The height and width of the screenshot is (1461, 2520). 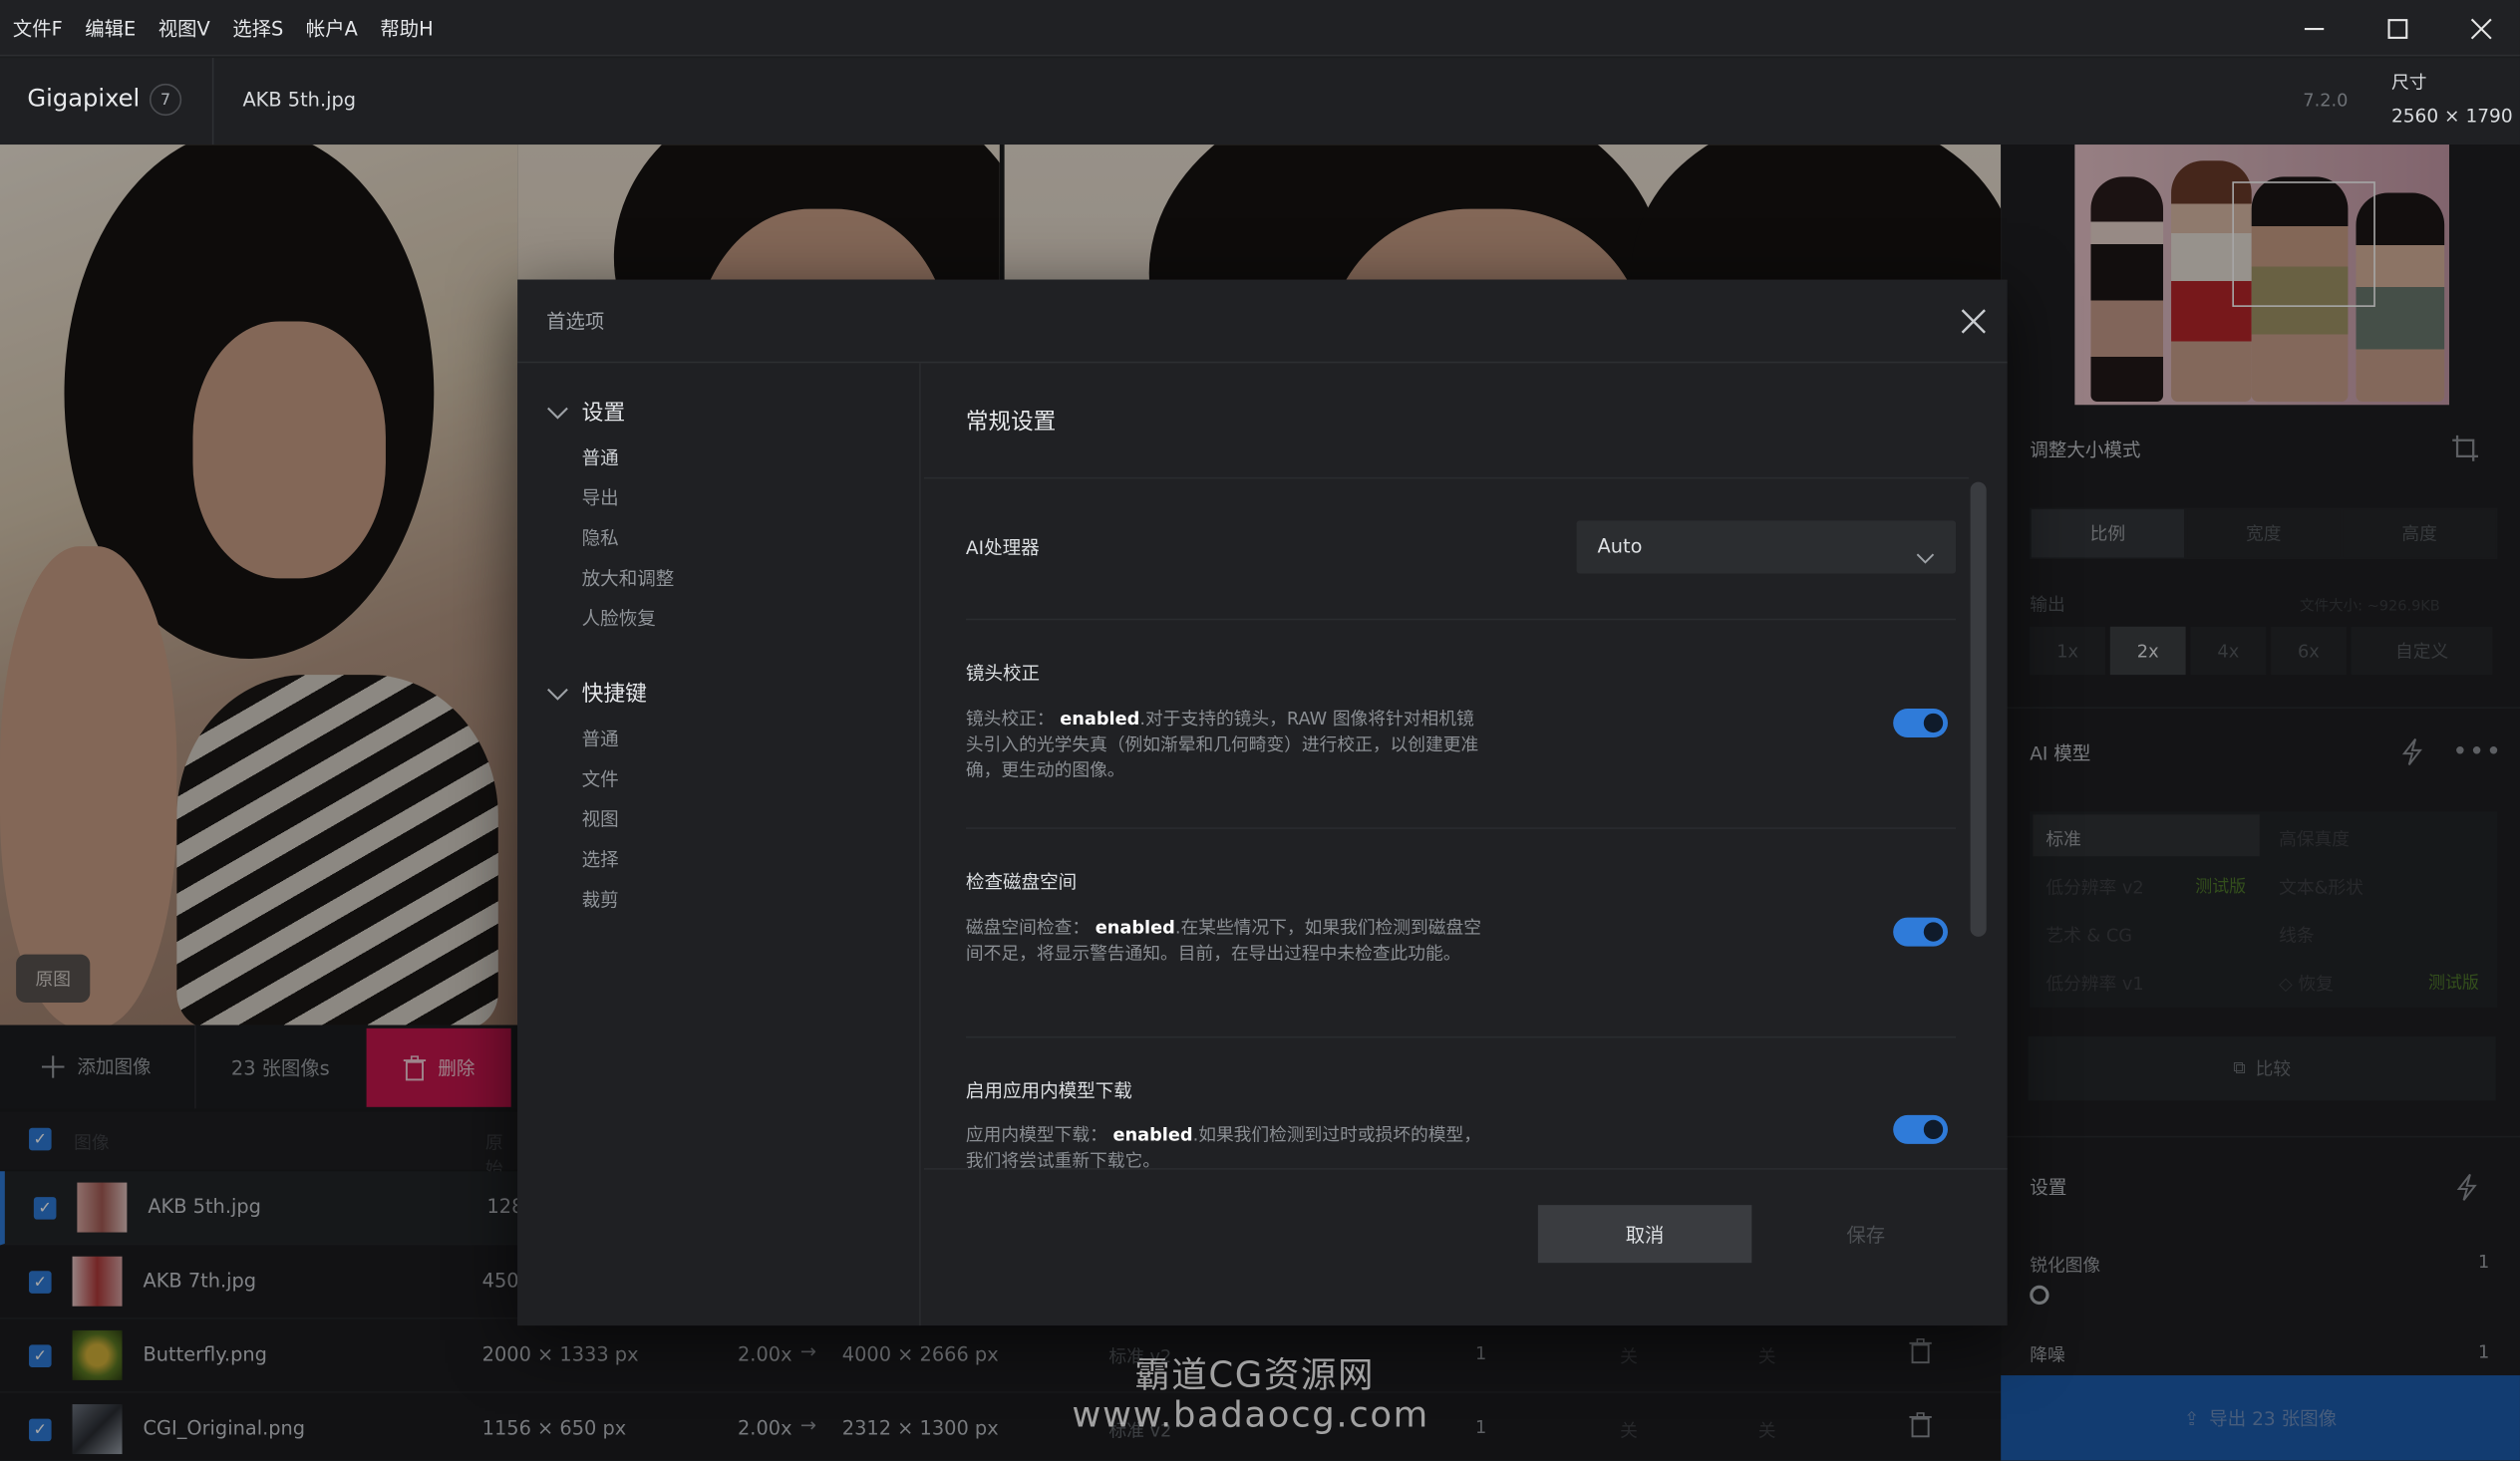 What do you see at coordinates (2309, 651) in the screenshot?
I see `scale-6x: 6x` at bounding box center [2309, 651].